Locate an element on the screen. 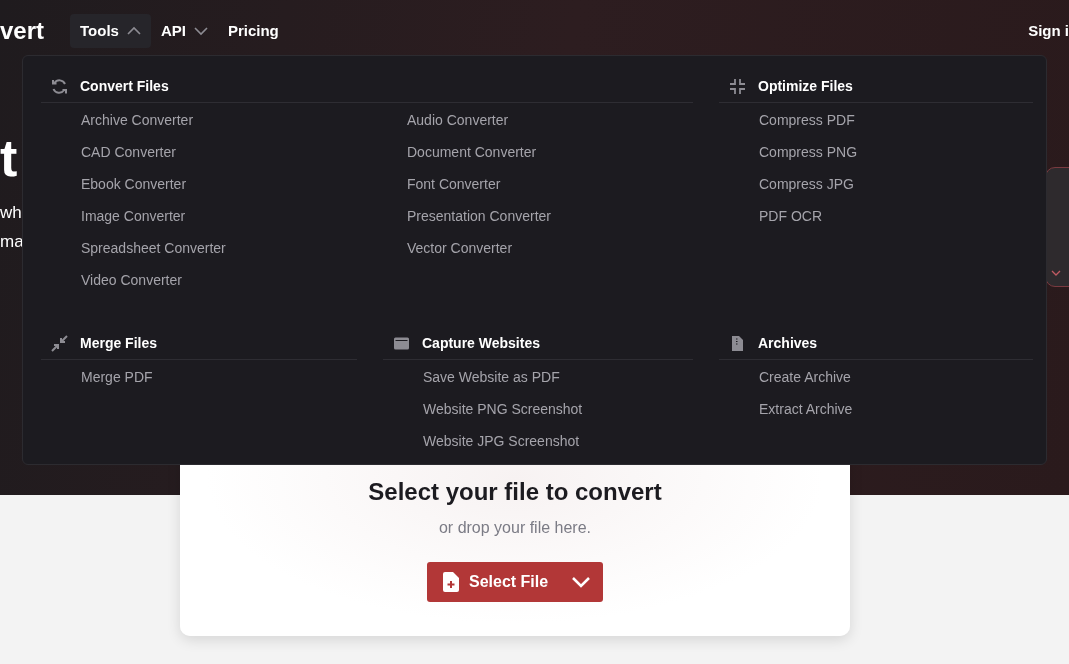 The height and width of the screenshot is (664, 1069). select-file-button: Select File is located at coordinates (515, 582).